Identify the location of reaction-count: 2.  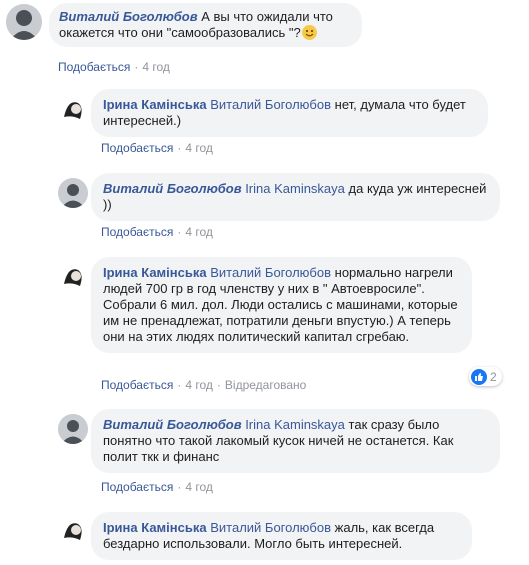
(485, 376).